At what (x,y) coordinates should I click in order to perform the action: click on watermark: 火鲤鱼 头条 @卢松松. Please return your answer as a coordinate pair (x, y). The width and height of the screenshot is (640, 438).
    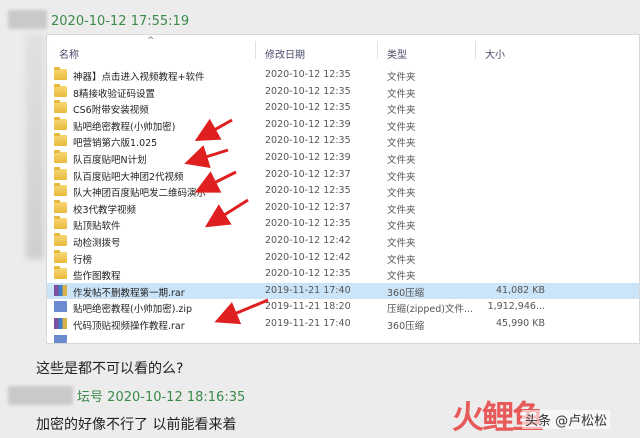
    Looking at the image, I should click on (542, 414).